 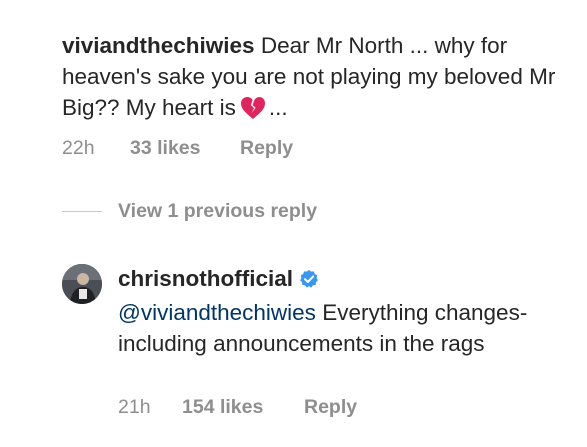 I want to click on comment-meta: 22h 33 likes Reply, so click(x=177, y=148).